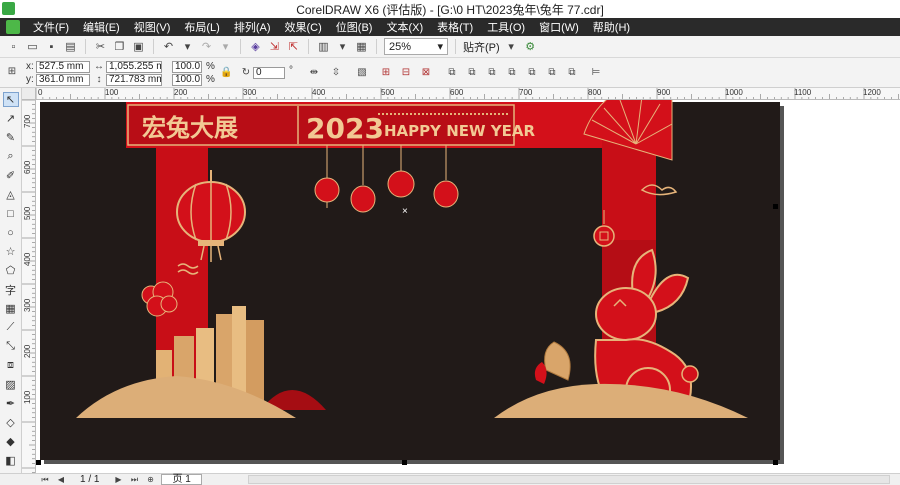 The height and width of the screenshot is (485, 900). I want to click on menu-view: 视图(V), so click(152, 27).